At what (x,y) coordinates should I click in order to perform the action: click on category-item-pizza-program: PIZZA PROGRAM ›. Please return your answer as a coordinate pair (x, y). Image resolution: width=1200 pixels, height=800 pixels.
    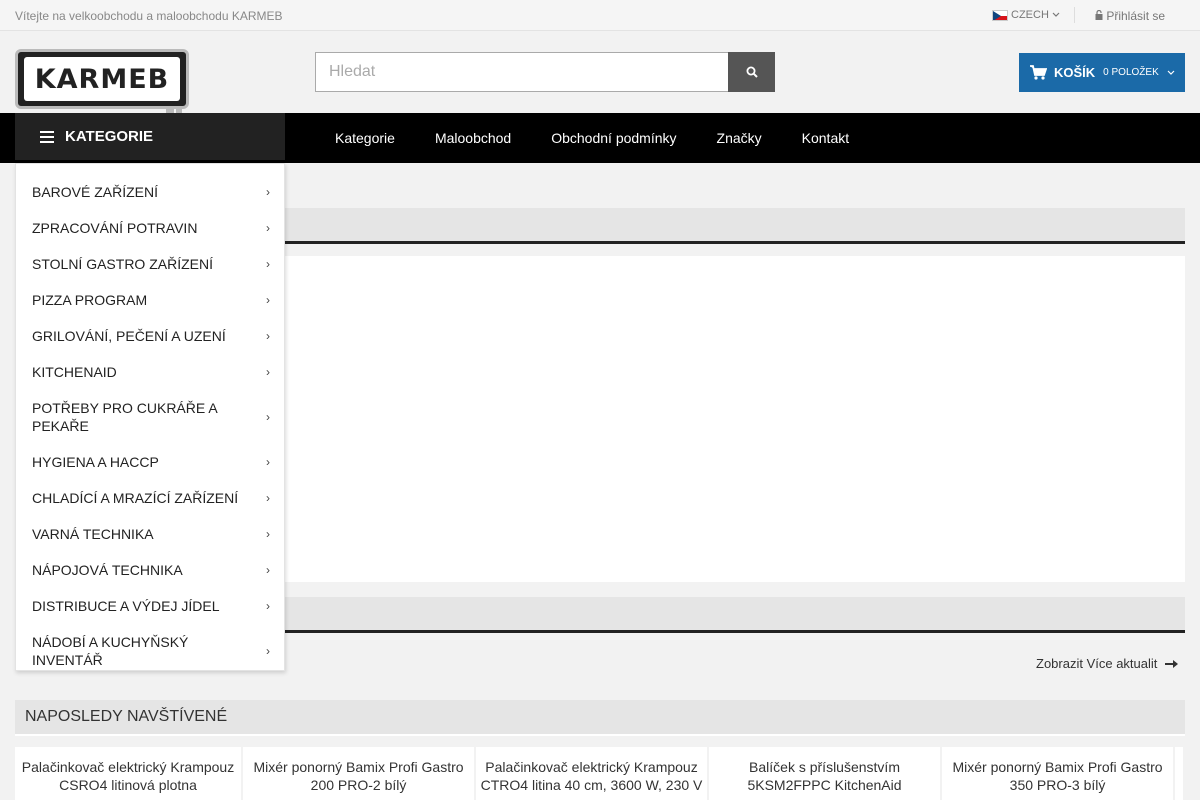
    Looking at the image, I should click on (150, 300).